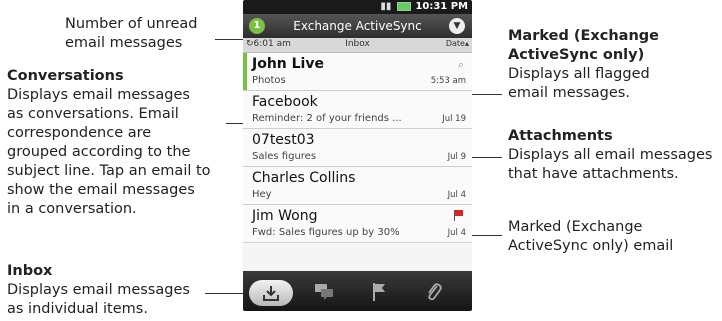  Describe the element at coordinates (386, 6) in the screenshot. I see `signal-icon: ▮▮` at that location.